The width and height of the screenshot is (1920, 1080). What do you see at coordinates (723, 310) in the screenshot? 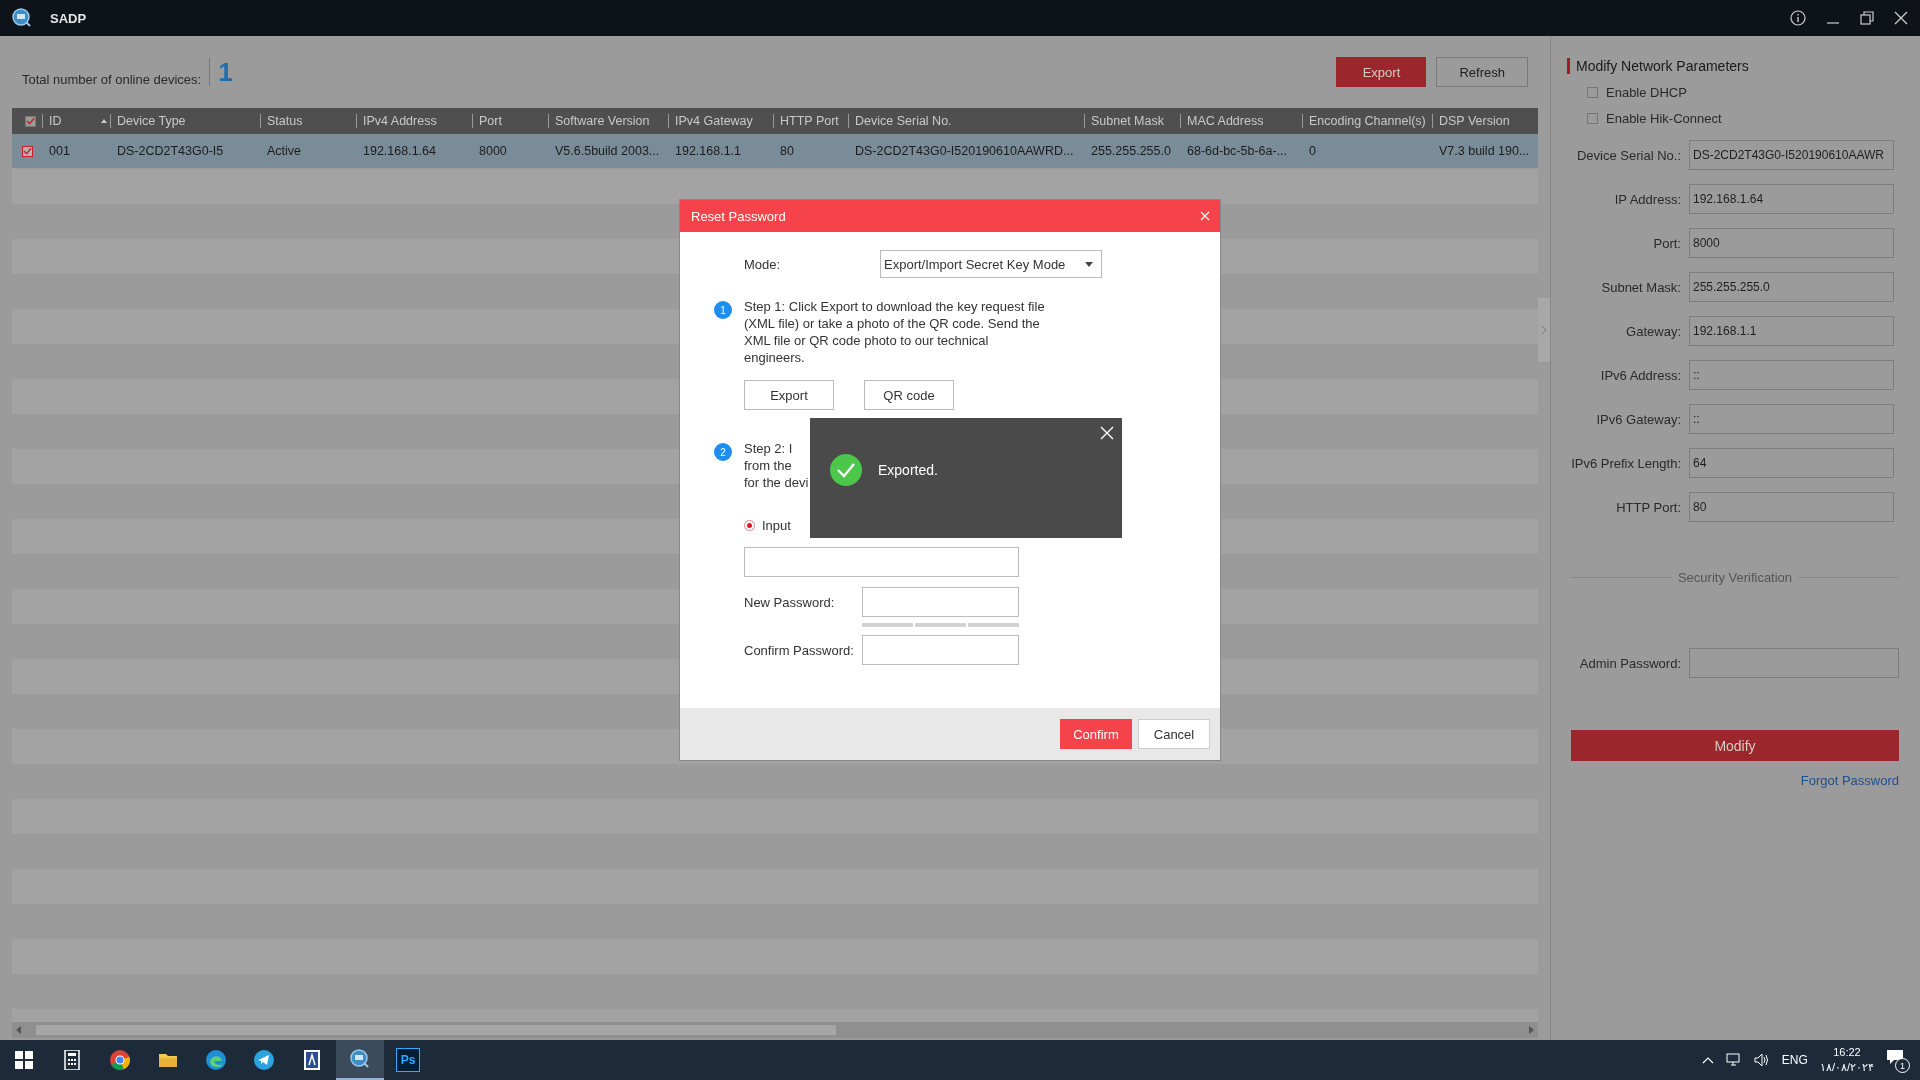
I see `step-number: 1` at bounding box center [723, 310].